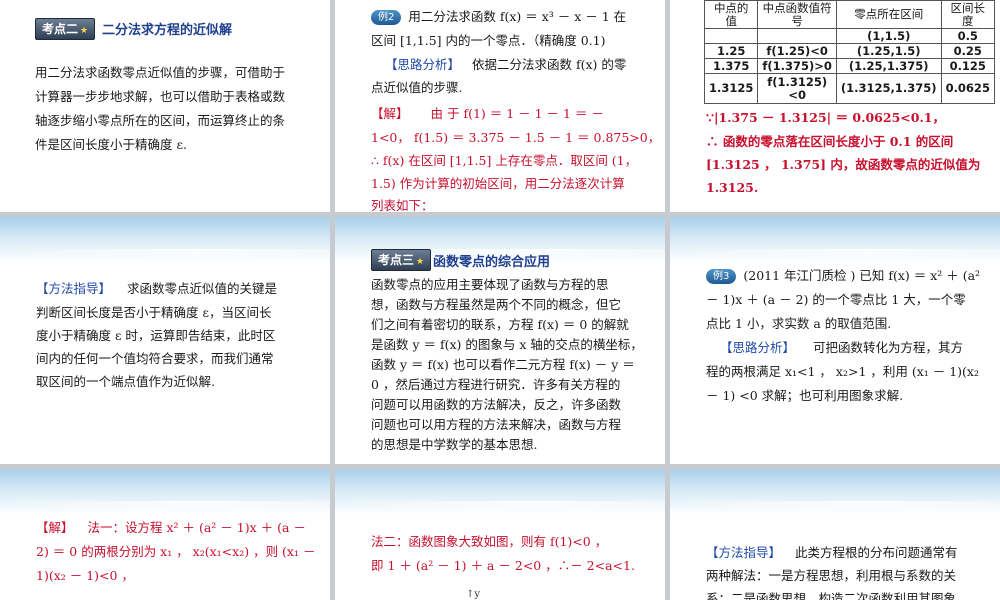  I want to click on table-row: 1.25 f(1.25)<0 (1.25,1.5) 0.25, so click(849, 51).